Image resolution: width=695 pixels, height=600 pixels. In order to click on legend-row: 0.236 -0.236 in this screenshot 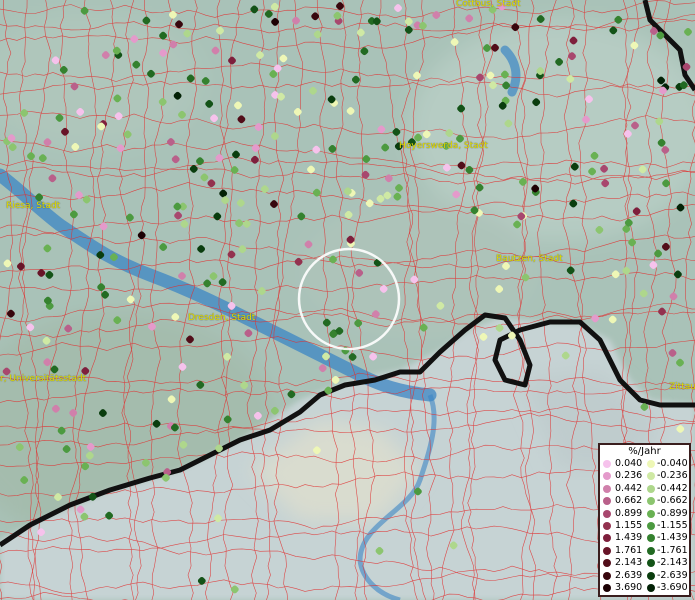, I will do `click(644, 476)`.